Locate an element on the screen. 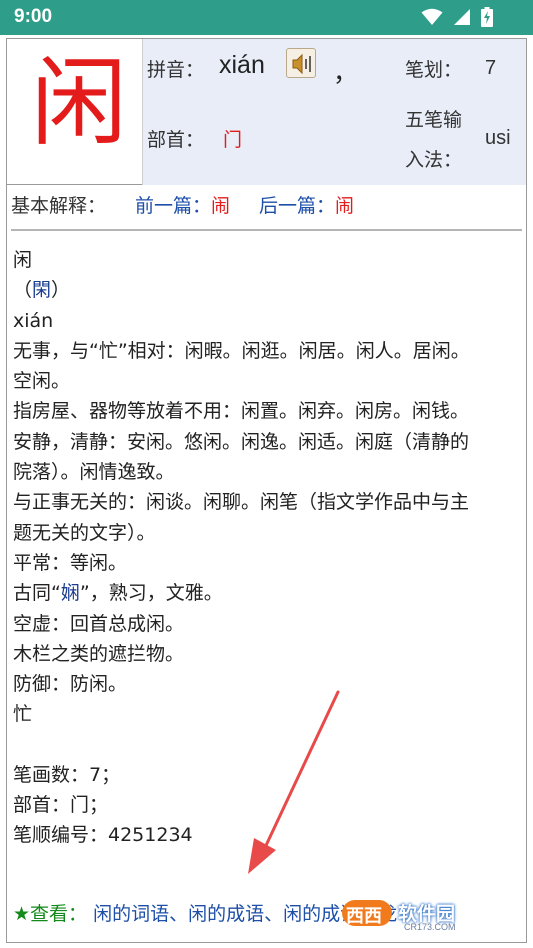 This screenshot has height=948, width=533. strokes-value: 7 is located at coordinates (491, 68).